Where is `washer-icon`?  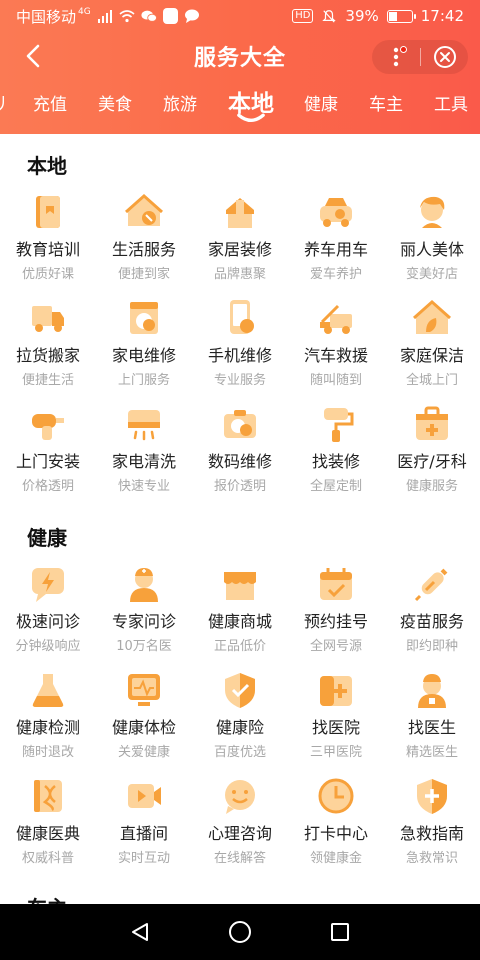
washer-icon is located at coordinates (144, 318).